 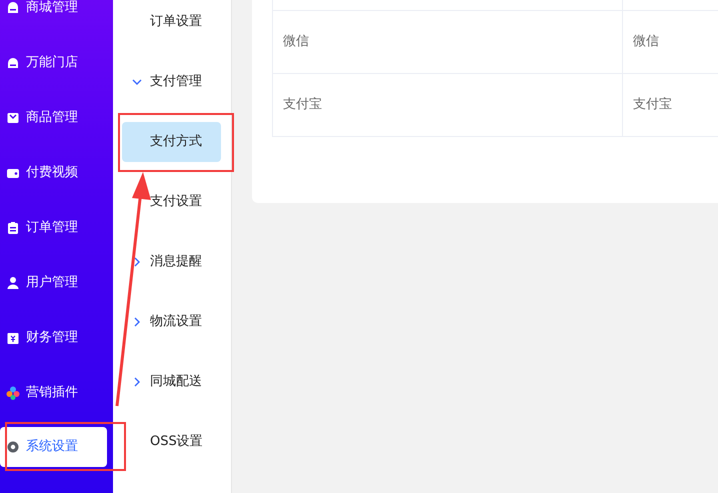 I want to click on sidebar-item: 营销插件, so click(x=53, y=392).